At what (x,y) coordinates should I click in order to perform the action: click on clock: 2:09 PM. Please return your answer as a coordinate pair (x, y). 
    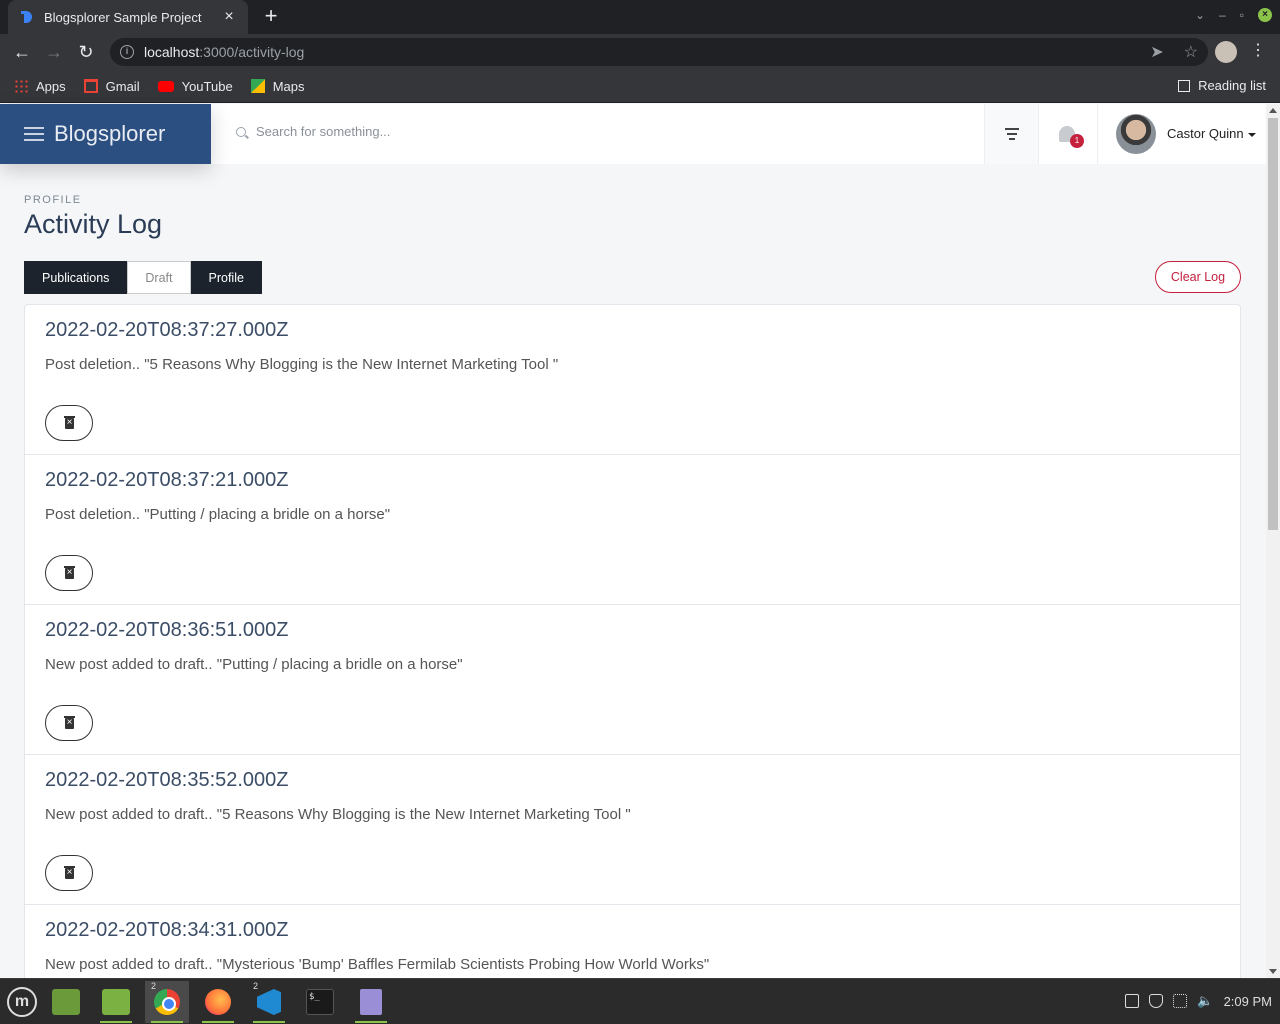
    Looking at the image, I should click on (1248, 1001).